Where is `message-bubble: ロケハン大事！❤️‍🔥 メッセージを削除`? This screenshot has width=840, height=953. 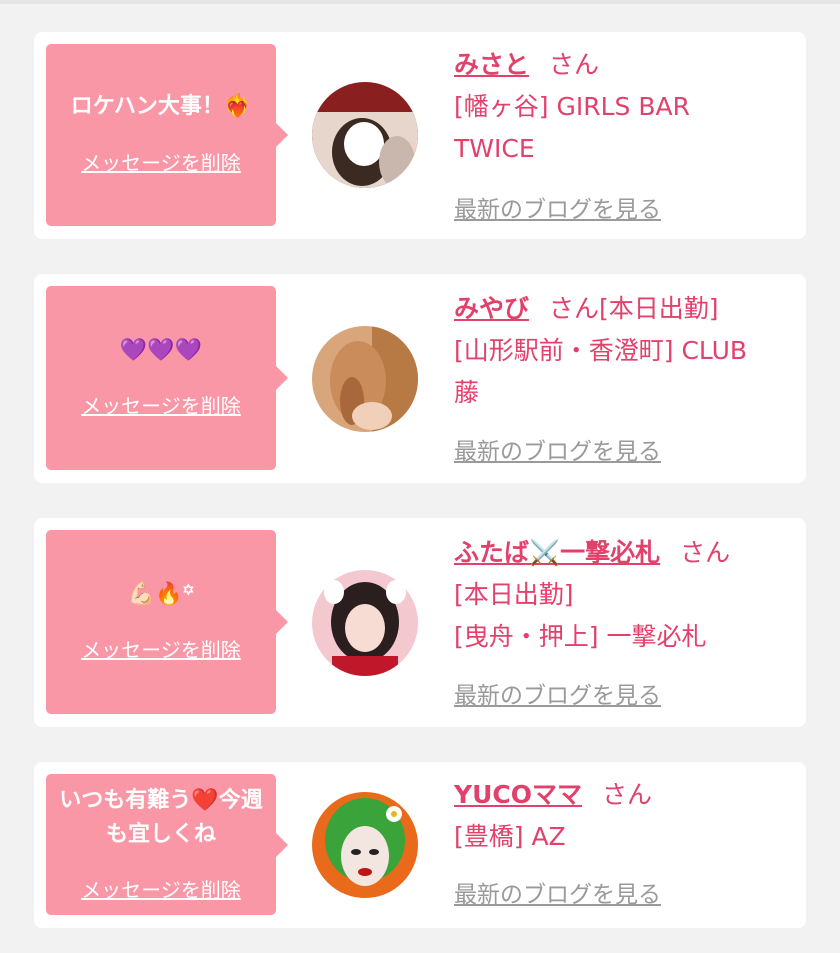 message-bubble: ロケハン大事！❤️‍🔥 メッセージを削除 is located at coordinates (167, 135).